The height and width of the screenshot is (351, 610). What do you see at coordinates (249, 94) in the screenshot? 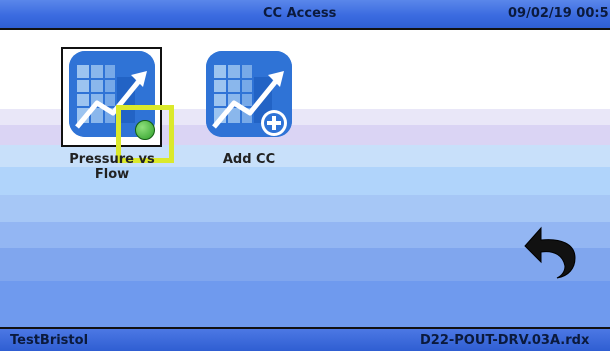
I see `add-chart-icon` at bounding box center [249, 94].